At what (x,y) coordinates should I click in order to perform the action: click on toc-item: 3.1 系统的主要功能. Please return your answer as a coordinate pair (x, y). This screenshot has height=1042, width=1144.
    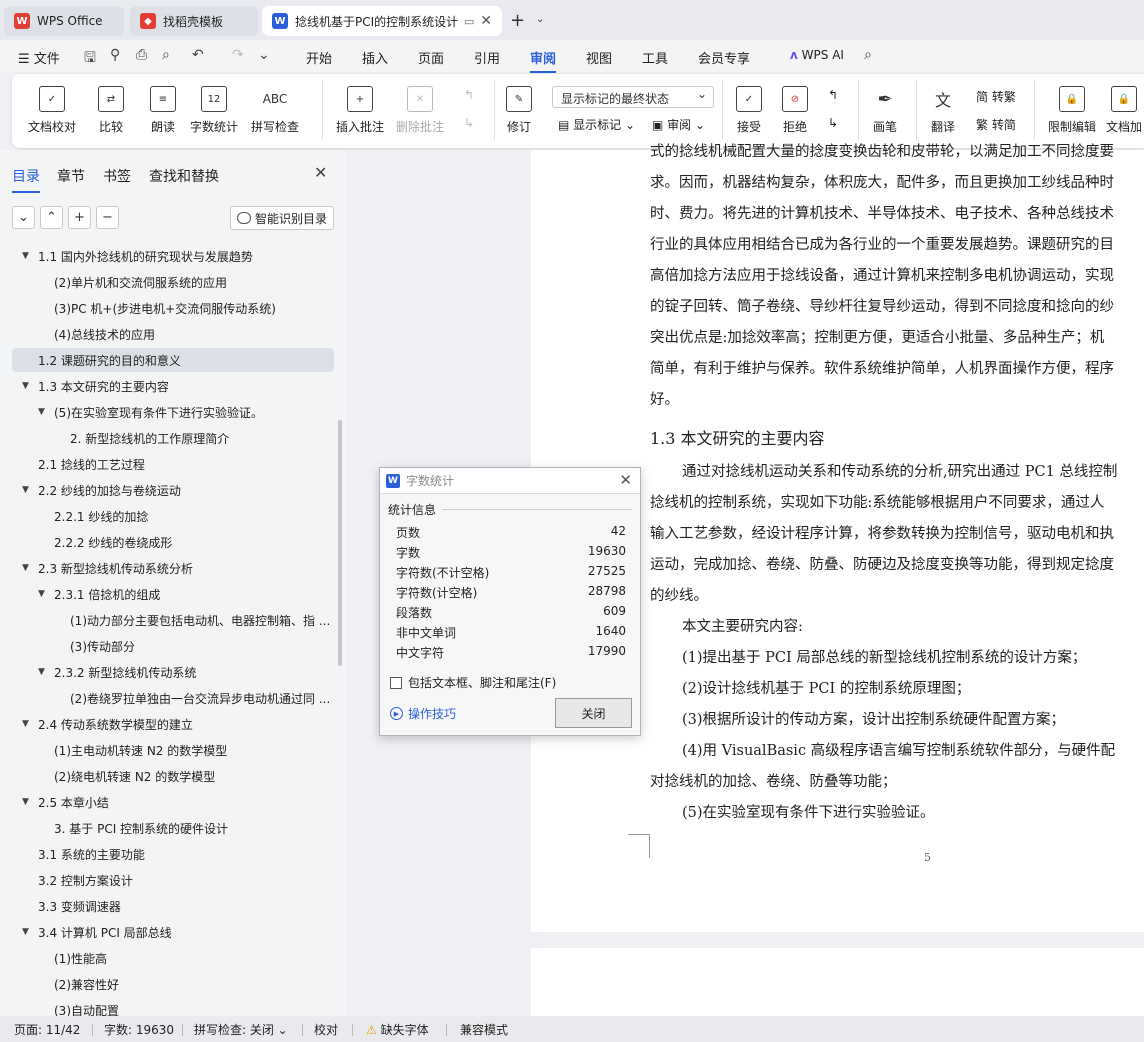
    Looking at the image, I should click on (173, 854).